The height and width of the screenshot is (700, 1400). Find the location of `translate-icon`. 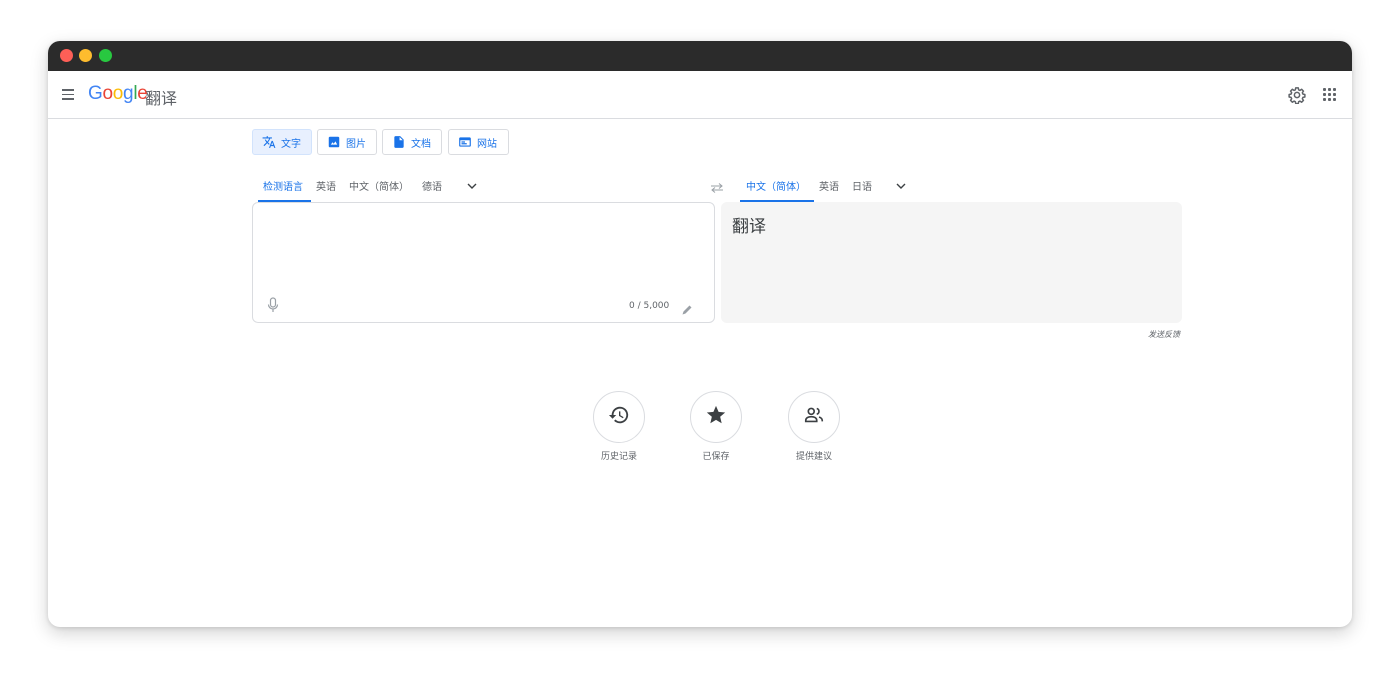

translate-icon is located at coordinates (269, 142).